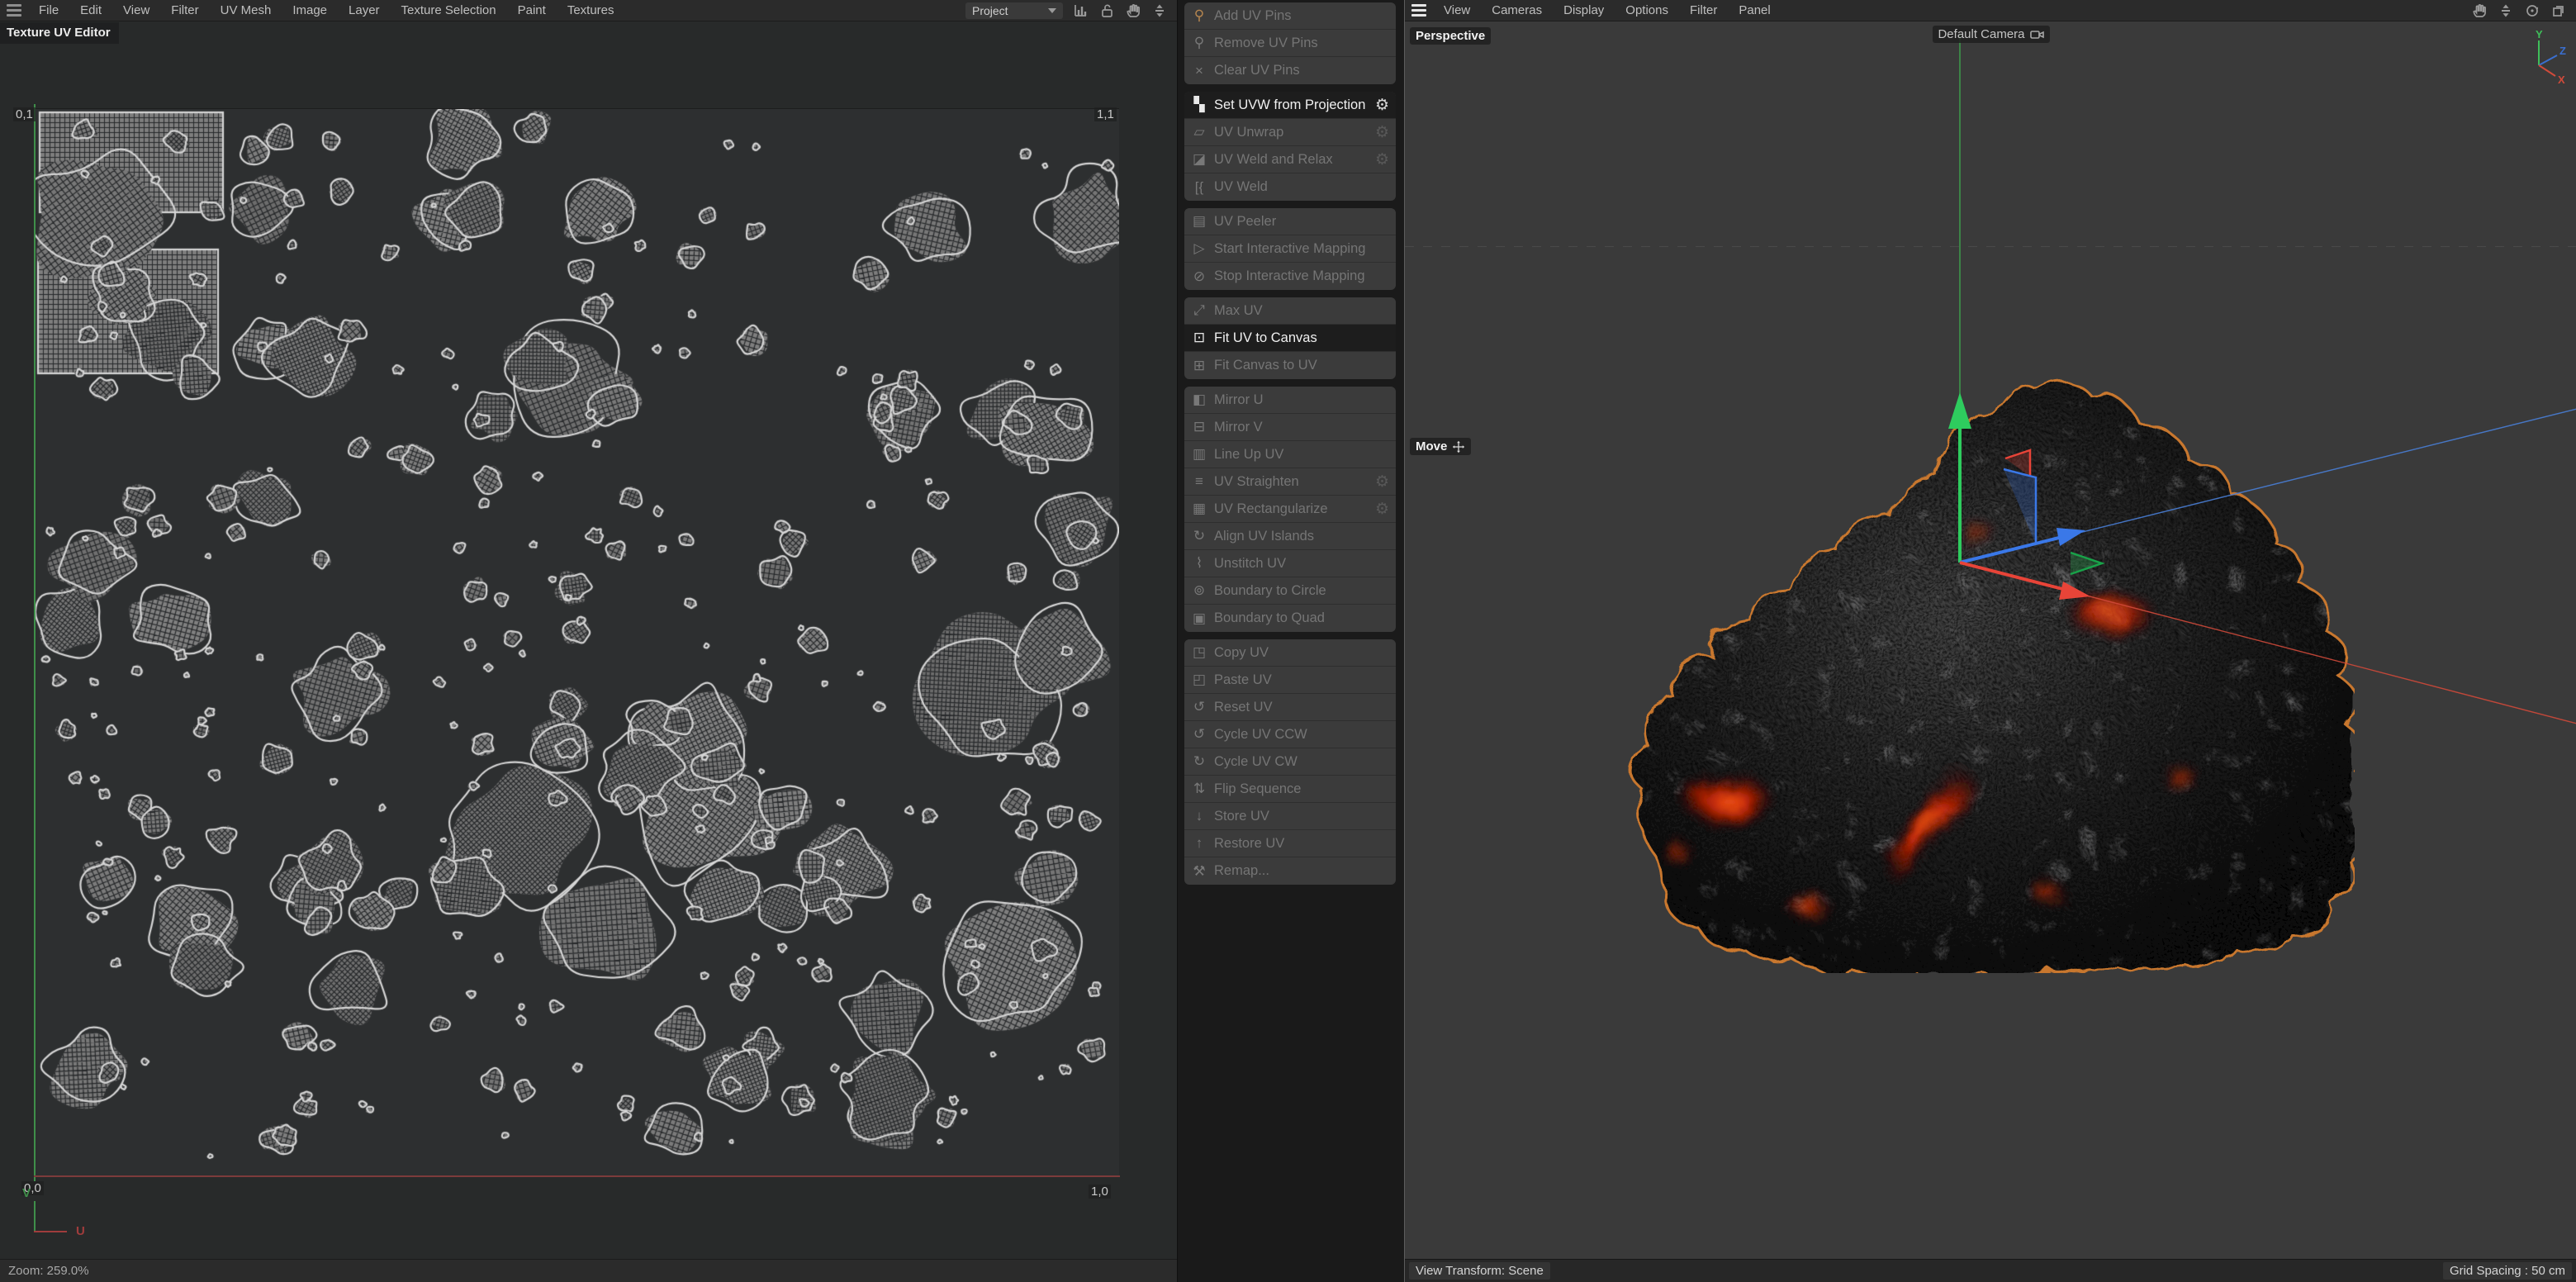 Image resolution: width=2576 pixels, height=1282 pixels. I want to click on uv-menu-item-uv-straighten: ≡ UV Straighten ⚙, so click(1290, 482).